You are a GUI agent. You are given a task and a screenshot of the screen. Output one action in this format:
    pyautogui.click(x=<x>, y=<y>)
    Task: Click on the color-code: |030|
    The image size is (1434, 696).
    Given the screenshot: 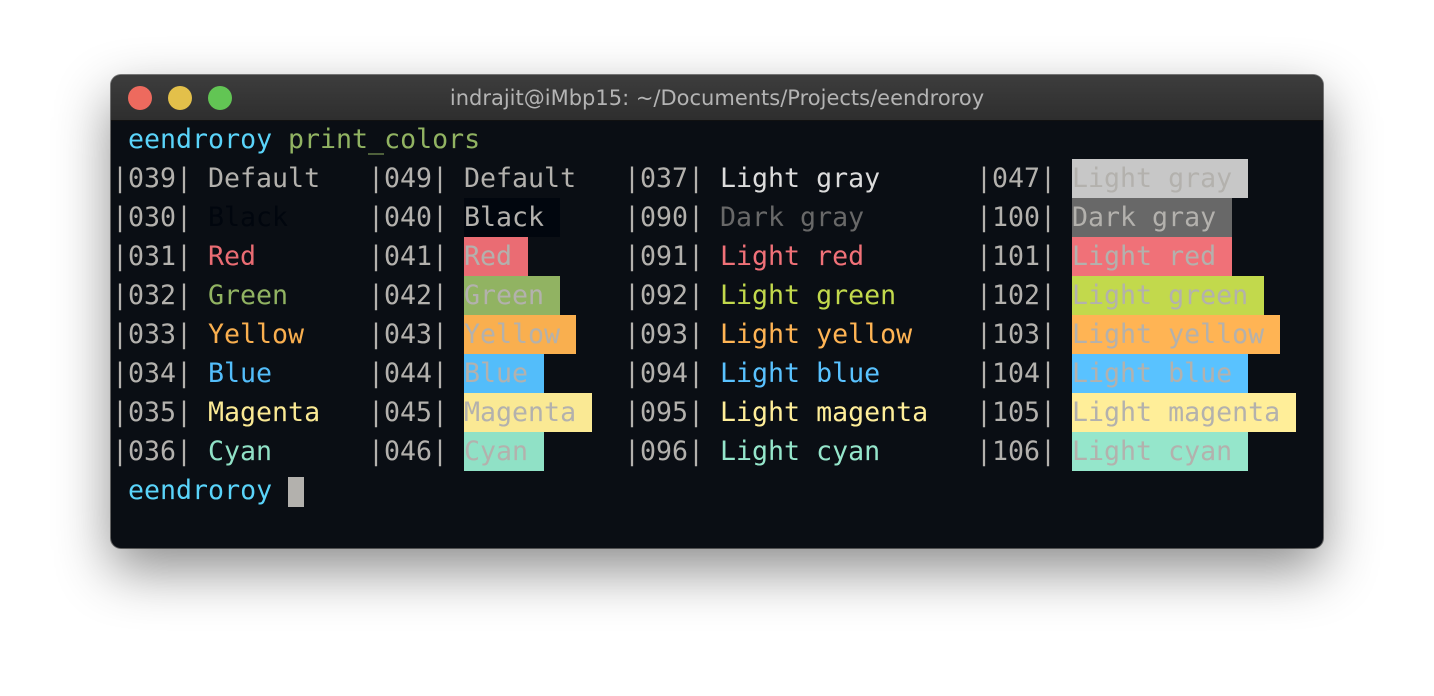 What is the action you would take?
    pyautogui.click(x=152, y=217)
    